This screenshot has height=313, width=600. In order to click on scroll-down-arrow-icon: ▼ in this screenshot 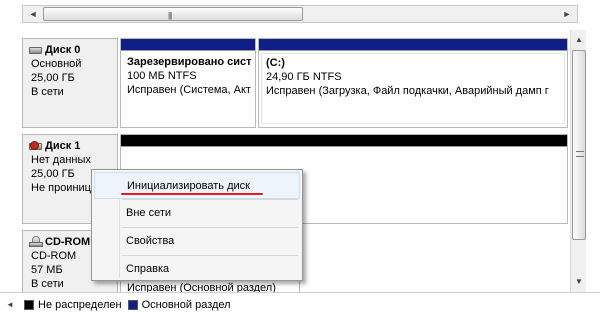, I will do `click(579, 282)`.